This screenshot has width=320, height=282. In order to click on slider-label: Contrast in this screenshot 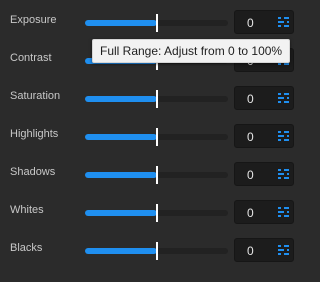, I will do `click(31, 58)`.